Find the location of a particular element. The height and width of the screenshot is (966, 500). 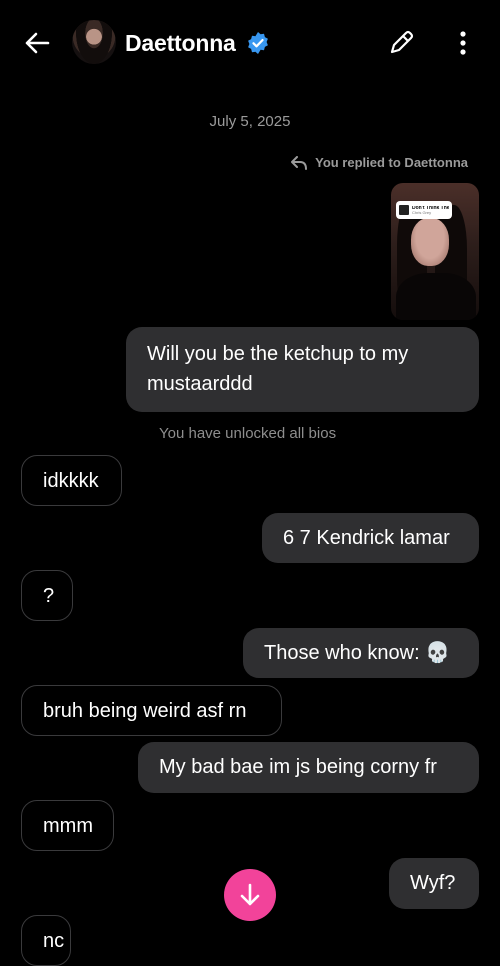

more-vertical-icon is located at coordinates (463, 43).